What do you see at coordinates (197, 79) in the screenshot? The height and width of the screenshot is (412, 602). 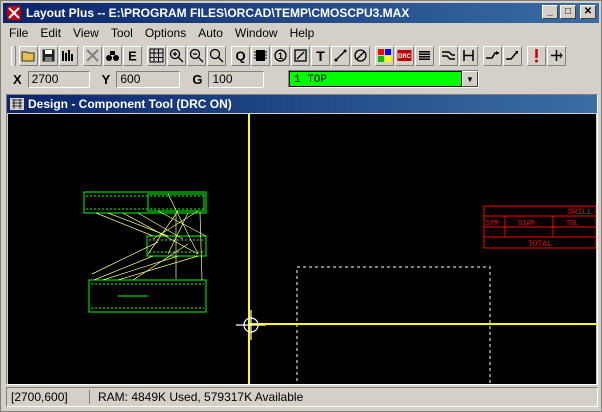 I see `g-label: G` at bounding box center [197, 79].